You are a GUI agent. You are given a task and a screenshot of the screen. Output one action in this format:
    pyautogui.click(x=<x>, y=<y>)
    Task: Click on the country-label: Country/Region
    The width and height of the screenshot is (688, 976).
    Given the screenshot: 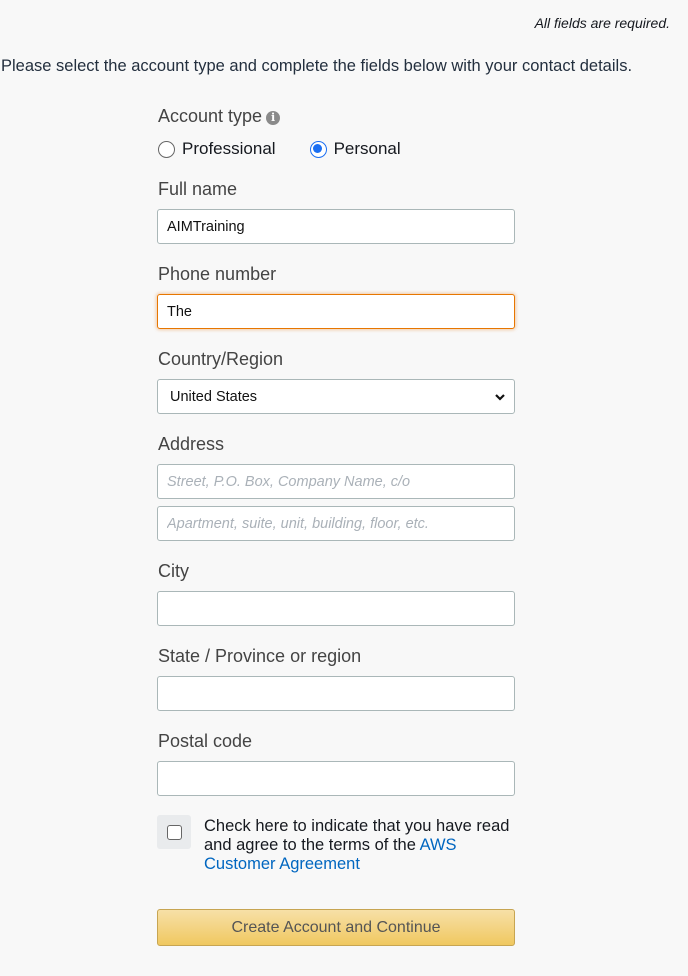 What is the action you would take?
    pyautogui.click(x=221, y=359)
    